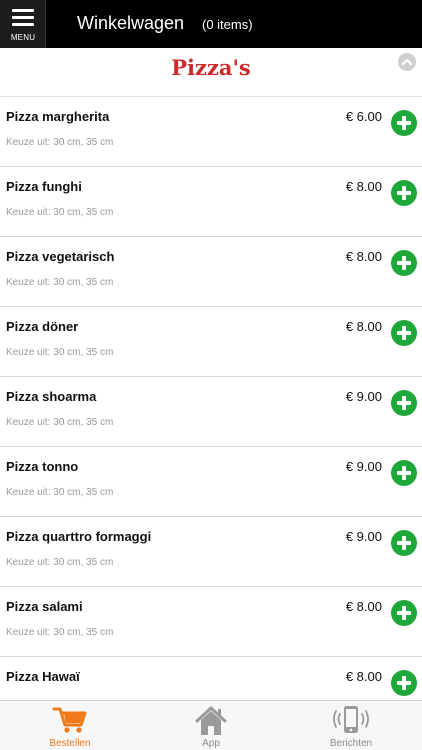 Image resolution: width=422 pixels, height=750 pixels. I want to click on product-name: Pizza funghi, so click(44, 186).